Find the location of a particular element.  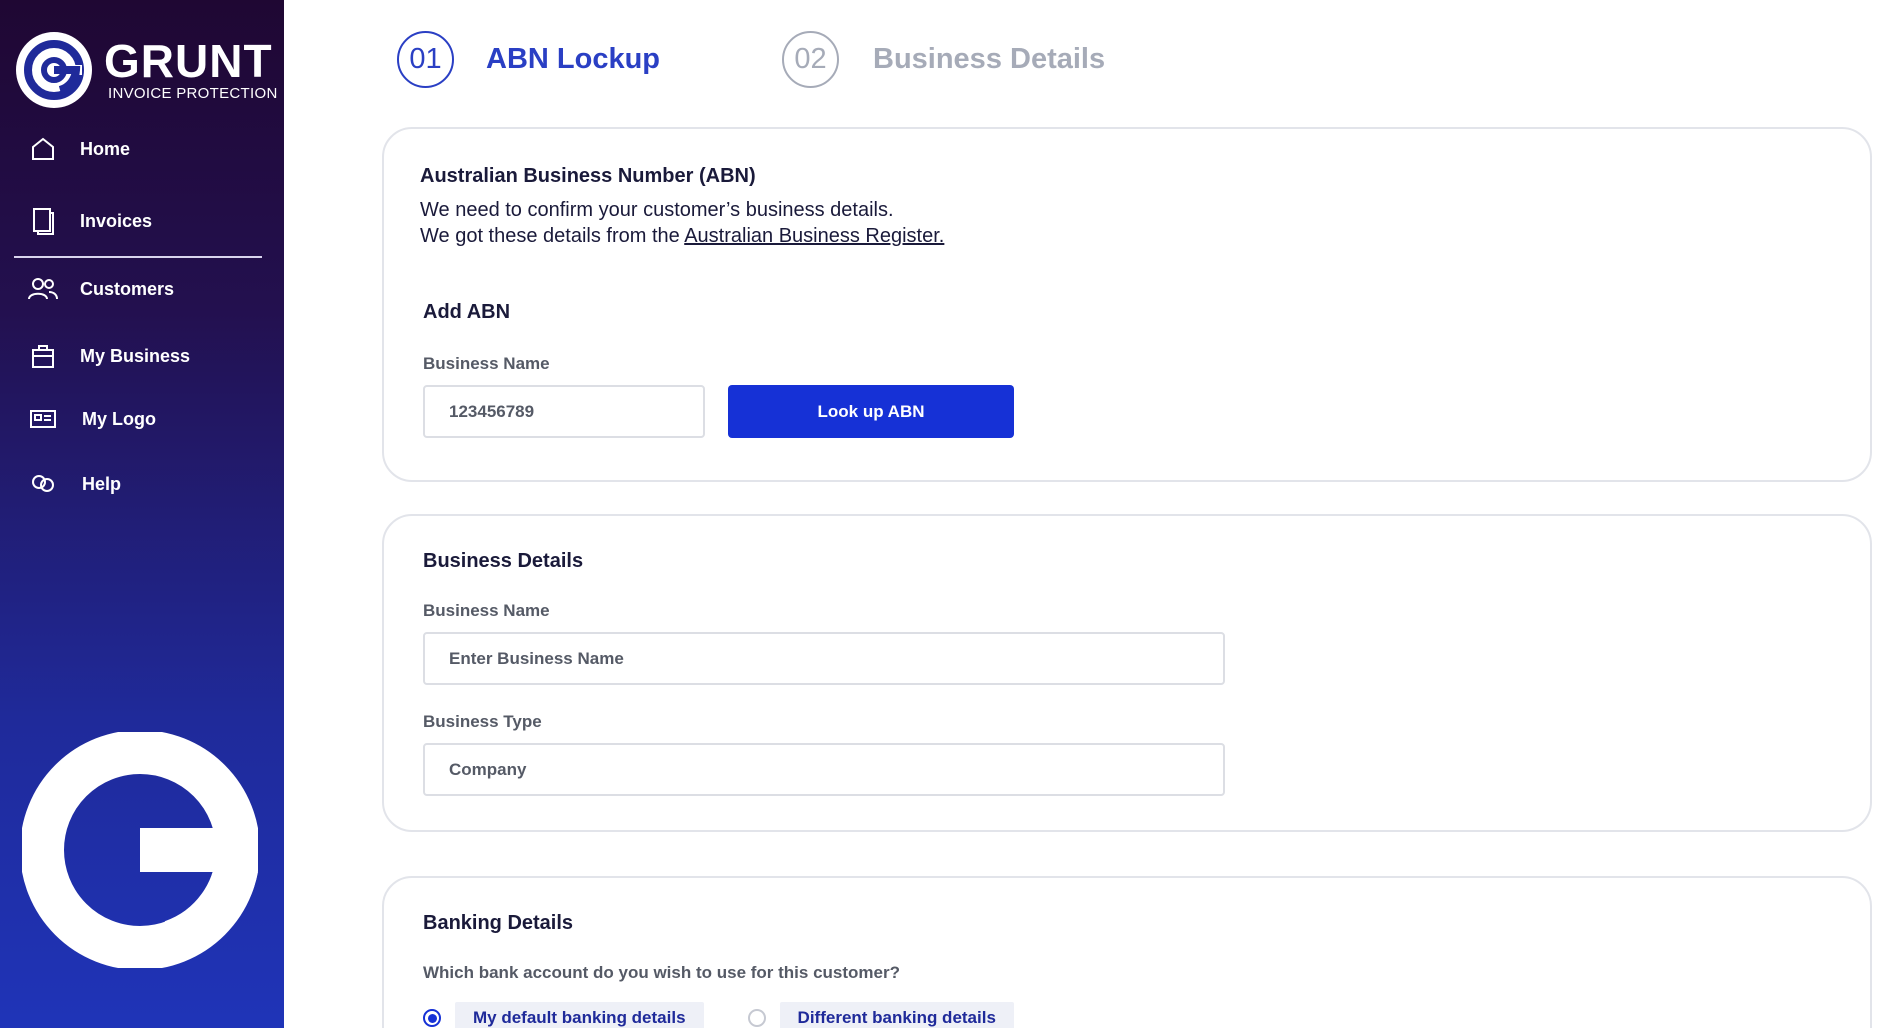

nav-item-my-logo: My Logo is located at coordinates (92, 419).